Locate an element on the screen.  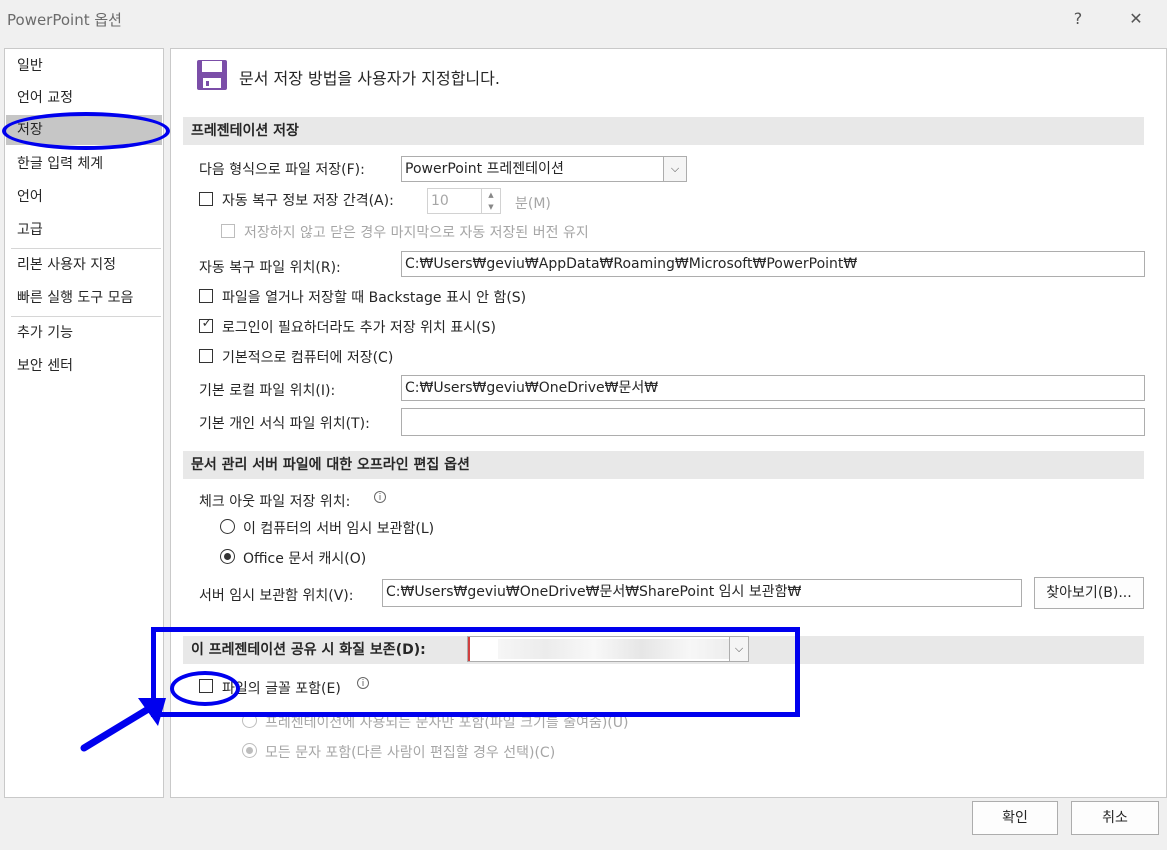
office-cache-radio is located at coordinates (227, 556).